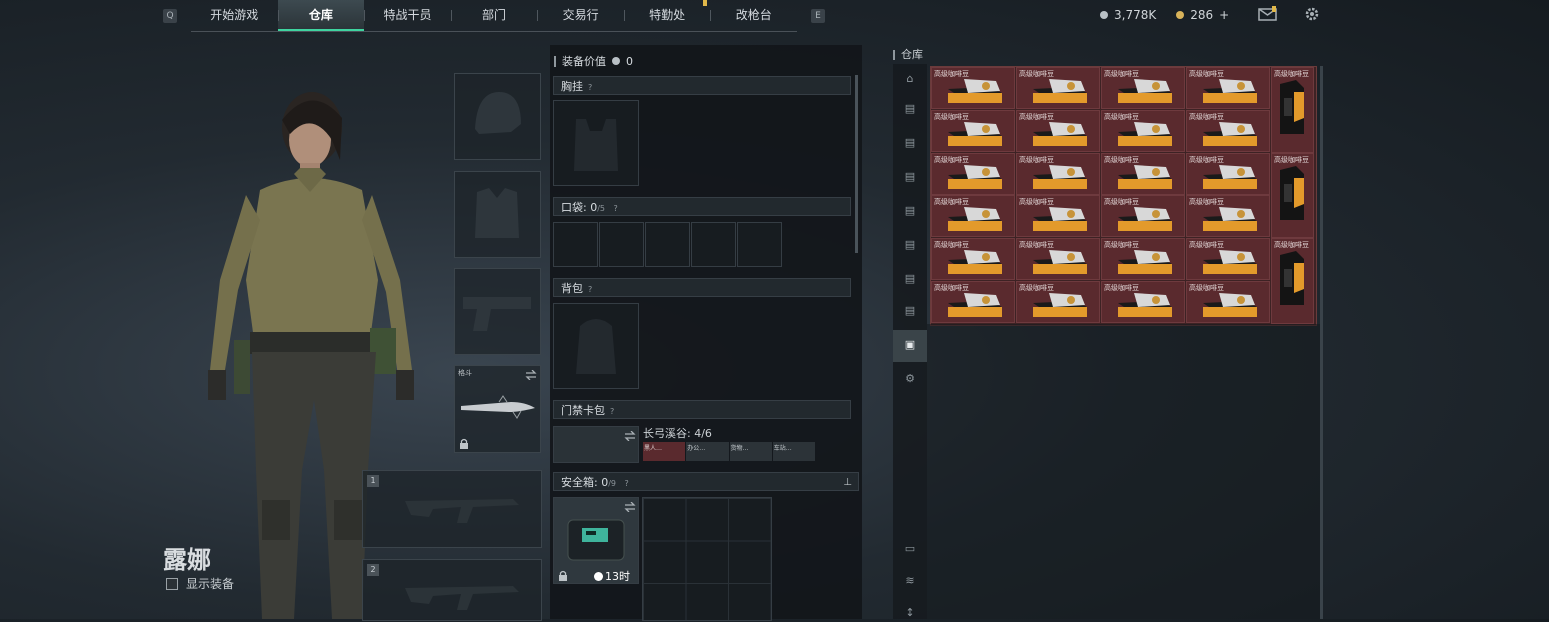 The height and width of the screenshot is (622, 1549). Describe the element at coordinates (1268, 14) in the screenshot. I see `mail-icon` at that location.